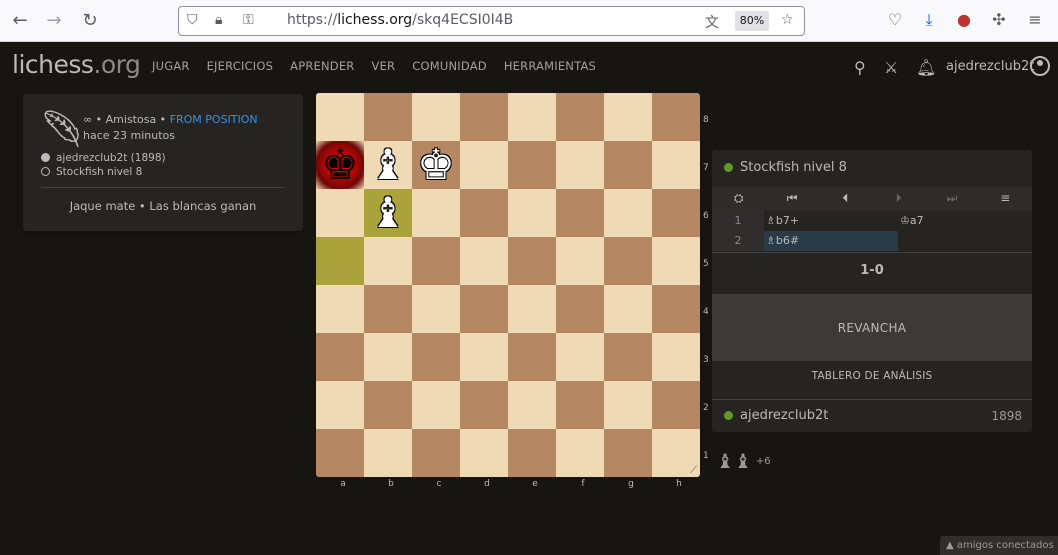 The width and height of the screenshot is (1058, 555). Describe the element at coordinates (1035, 19) in the screenshot. I see `menu-icon: ≡` at that location.